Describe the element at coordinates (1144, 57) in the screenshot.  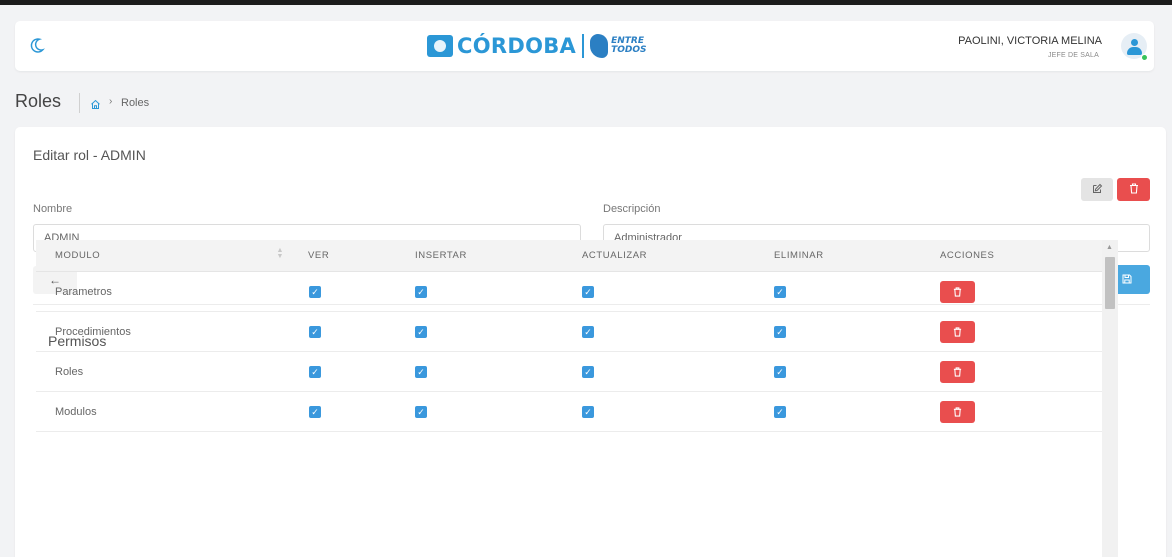
I see `online-status-dot` at that location.